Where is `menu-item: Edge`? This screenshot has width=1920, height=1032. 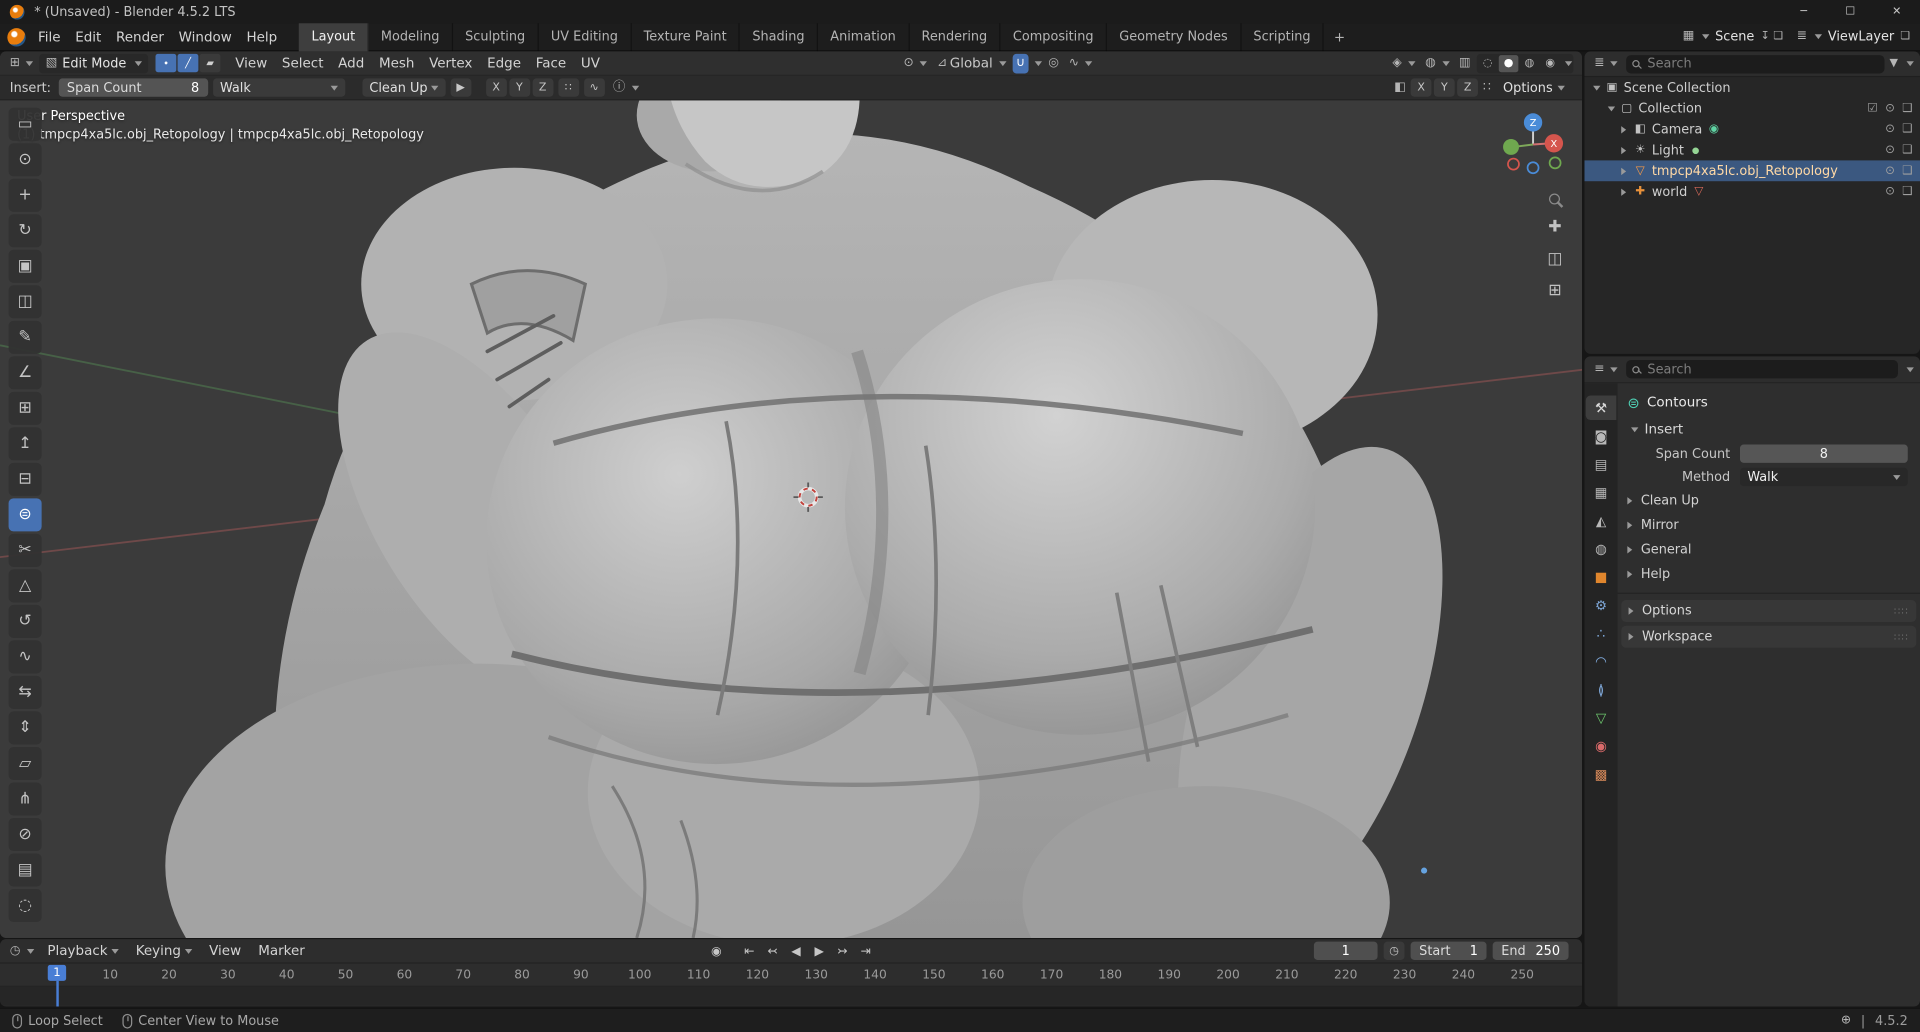 menu-item: Edge is located at coordinates (504, 62).